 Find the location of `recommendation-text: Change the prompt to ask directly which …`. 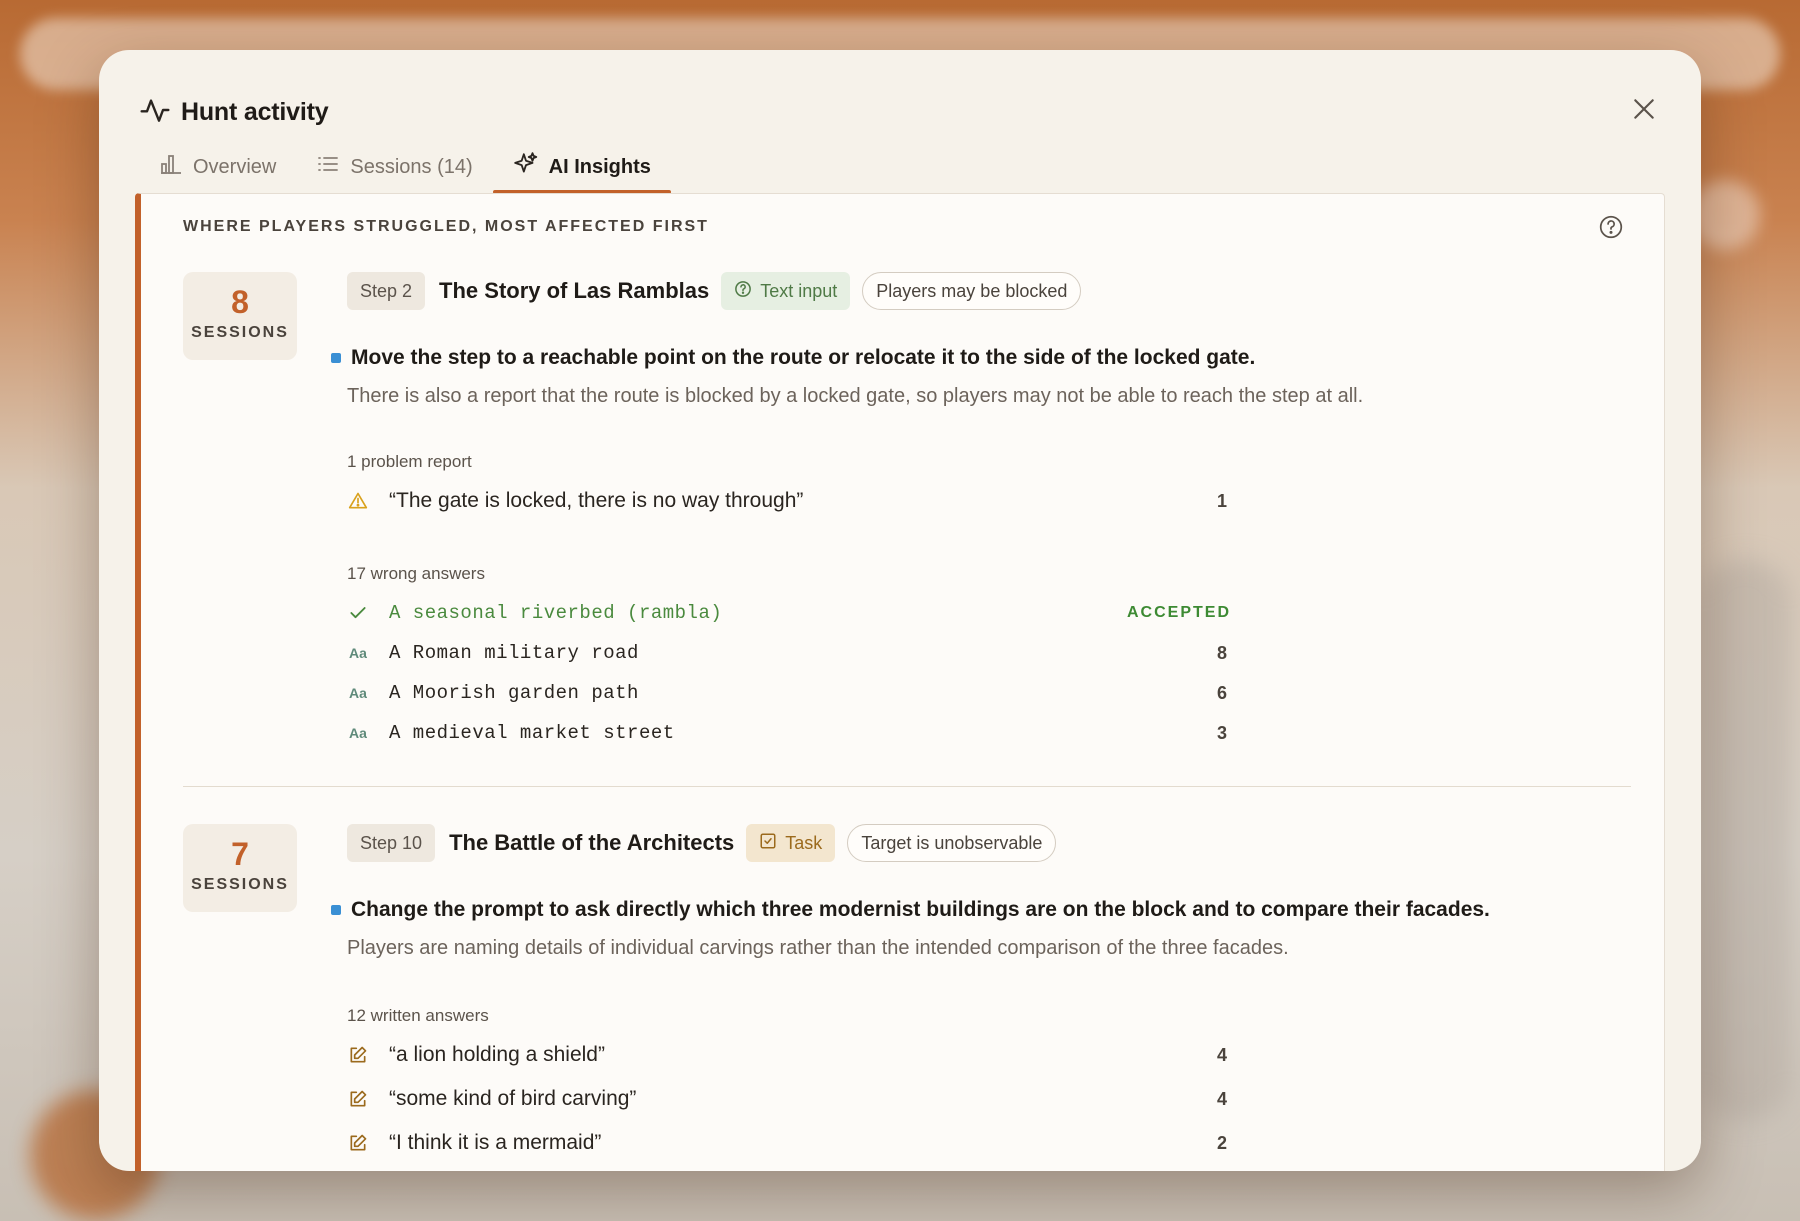

recommendation-text: Change the prompt to ask directly which … is located at coordinates (920, 909).